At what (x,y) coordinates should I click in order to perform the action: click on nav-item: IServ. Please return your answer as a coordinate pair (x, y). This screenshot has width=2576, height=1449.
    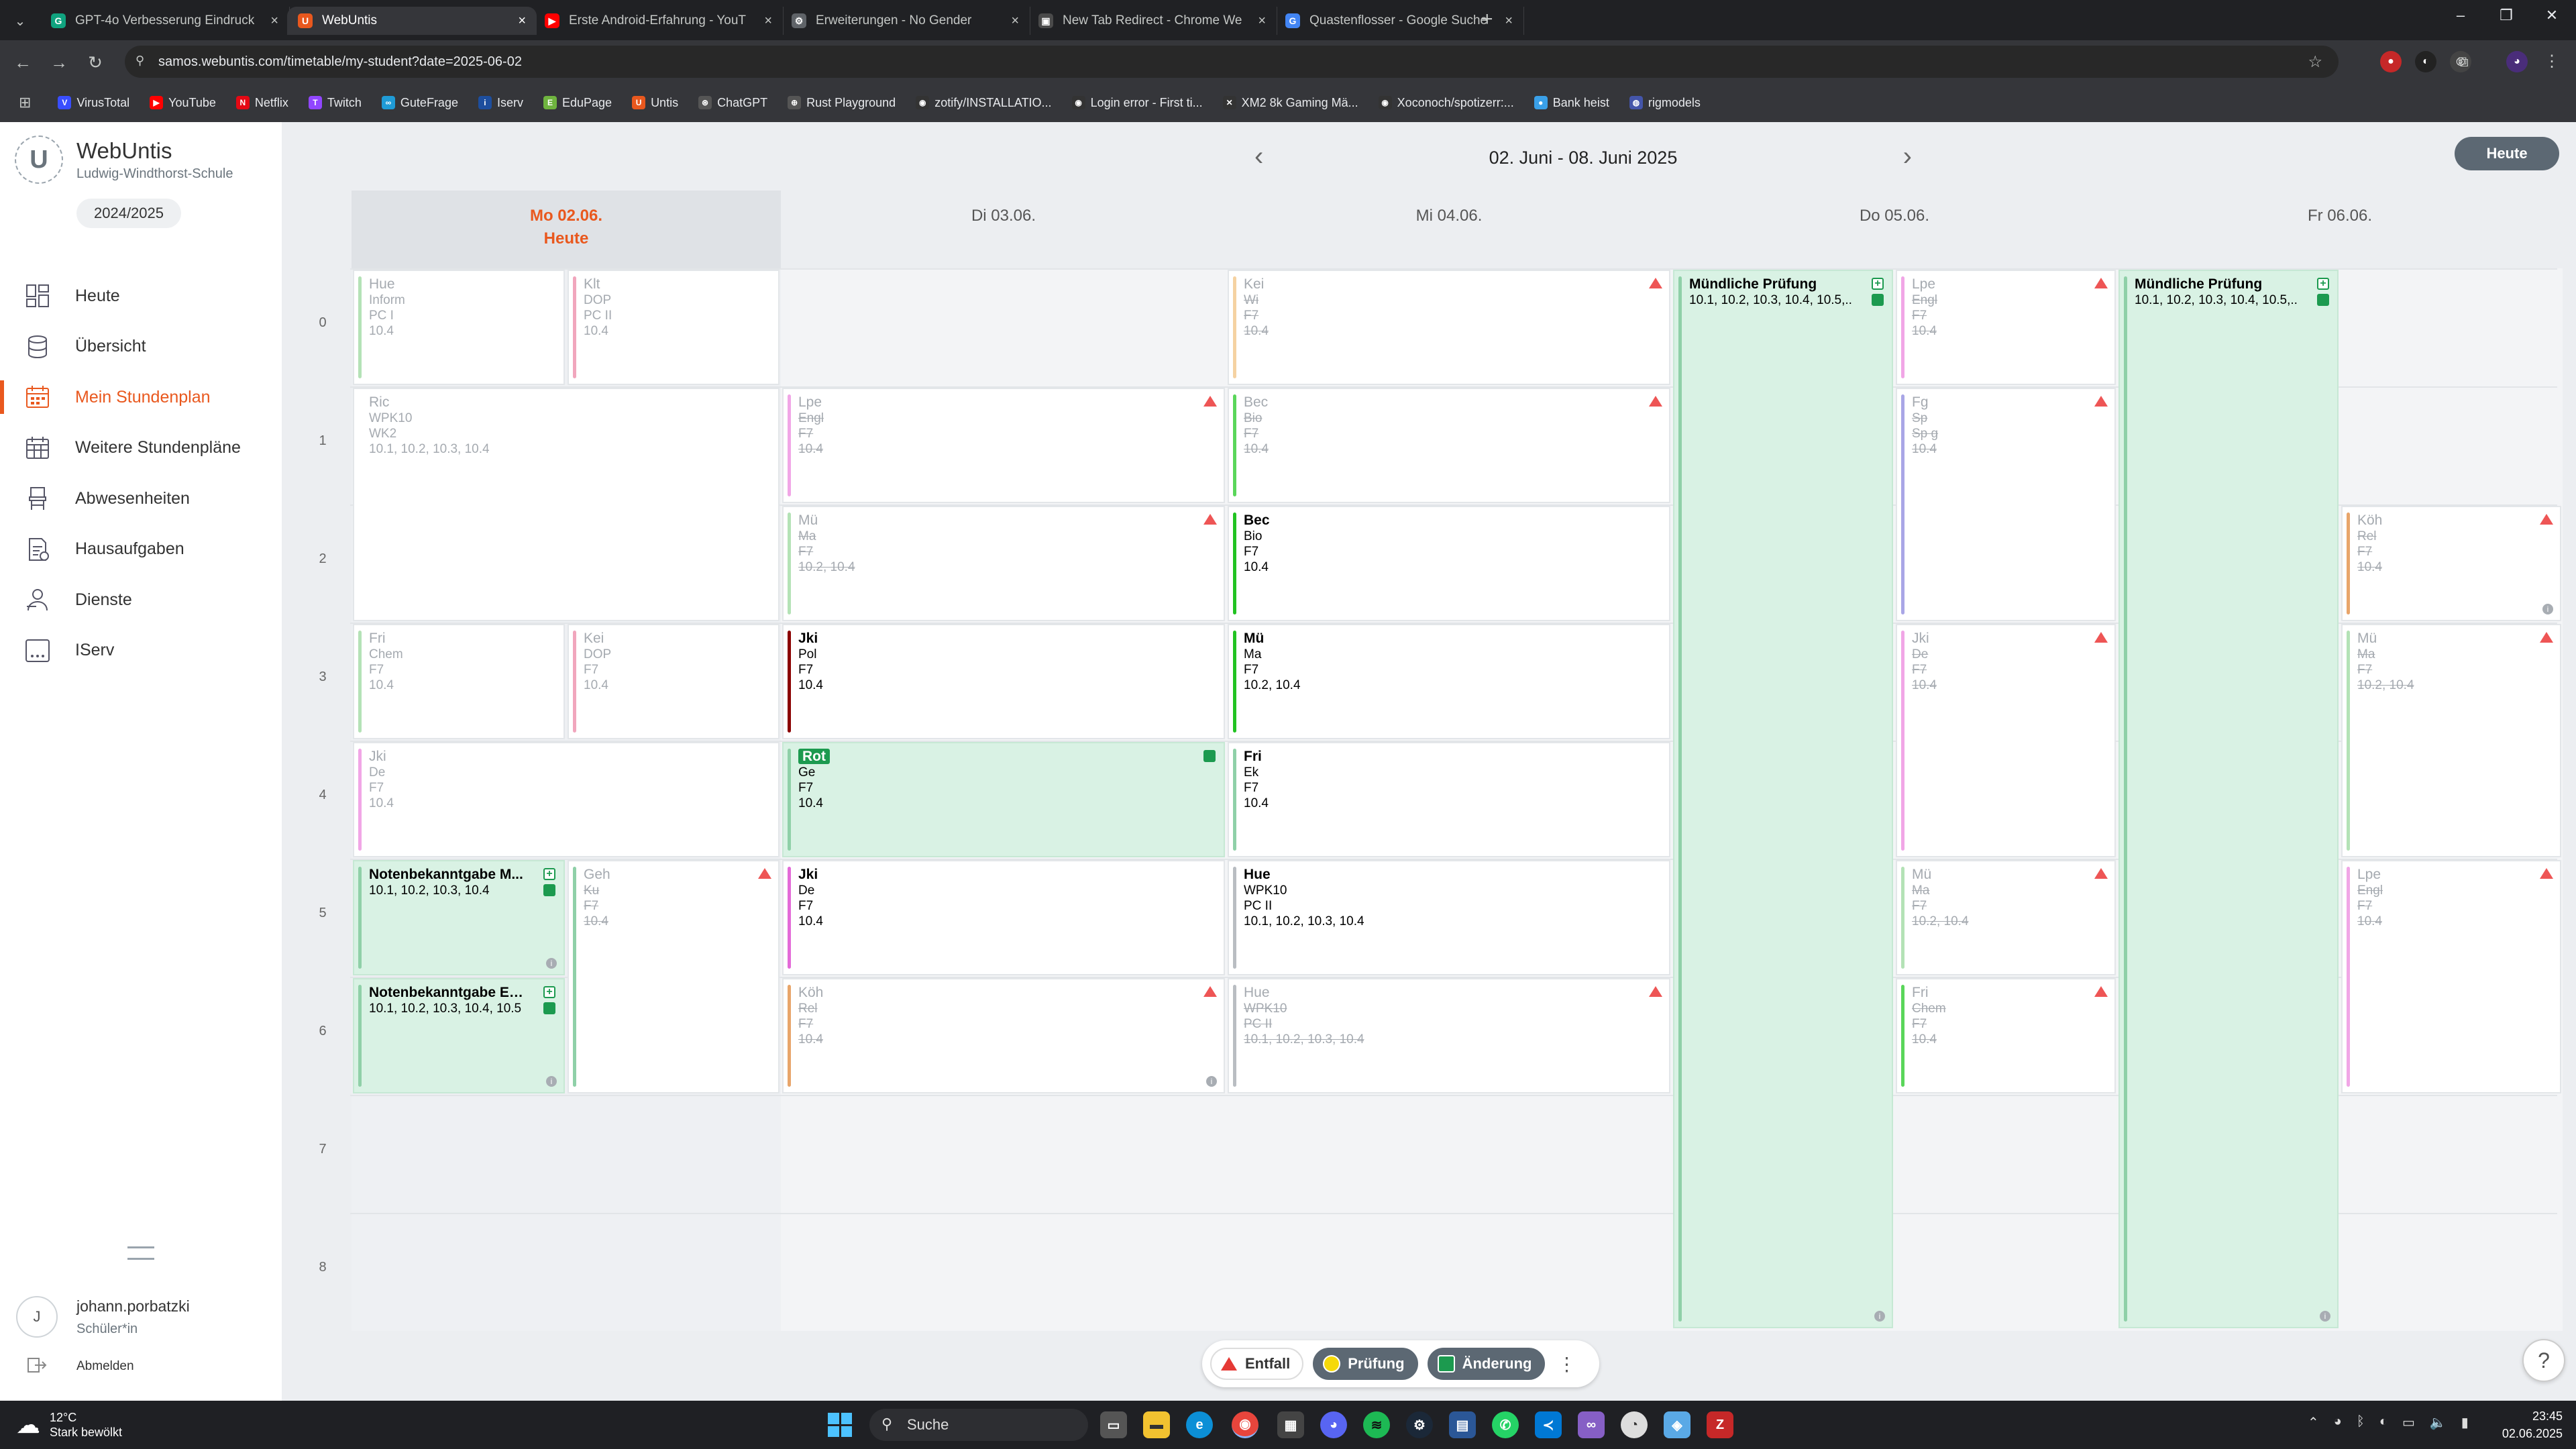
    Looking at the image, I should click on (141, 651).